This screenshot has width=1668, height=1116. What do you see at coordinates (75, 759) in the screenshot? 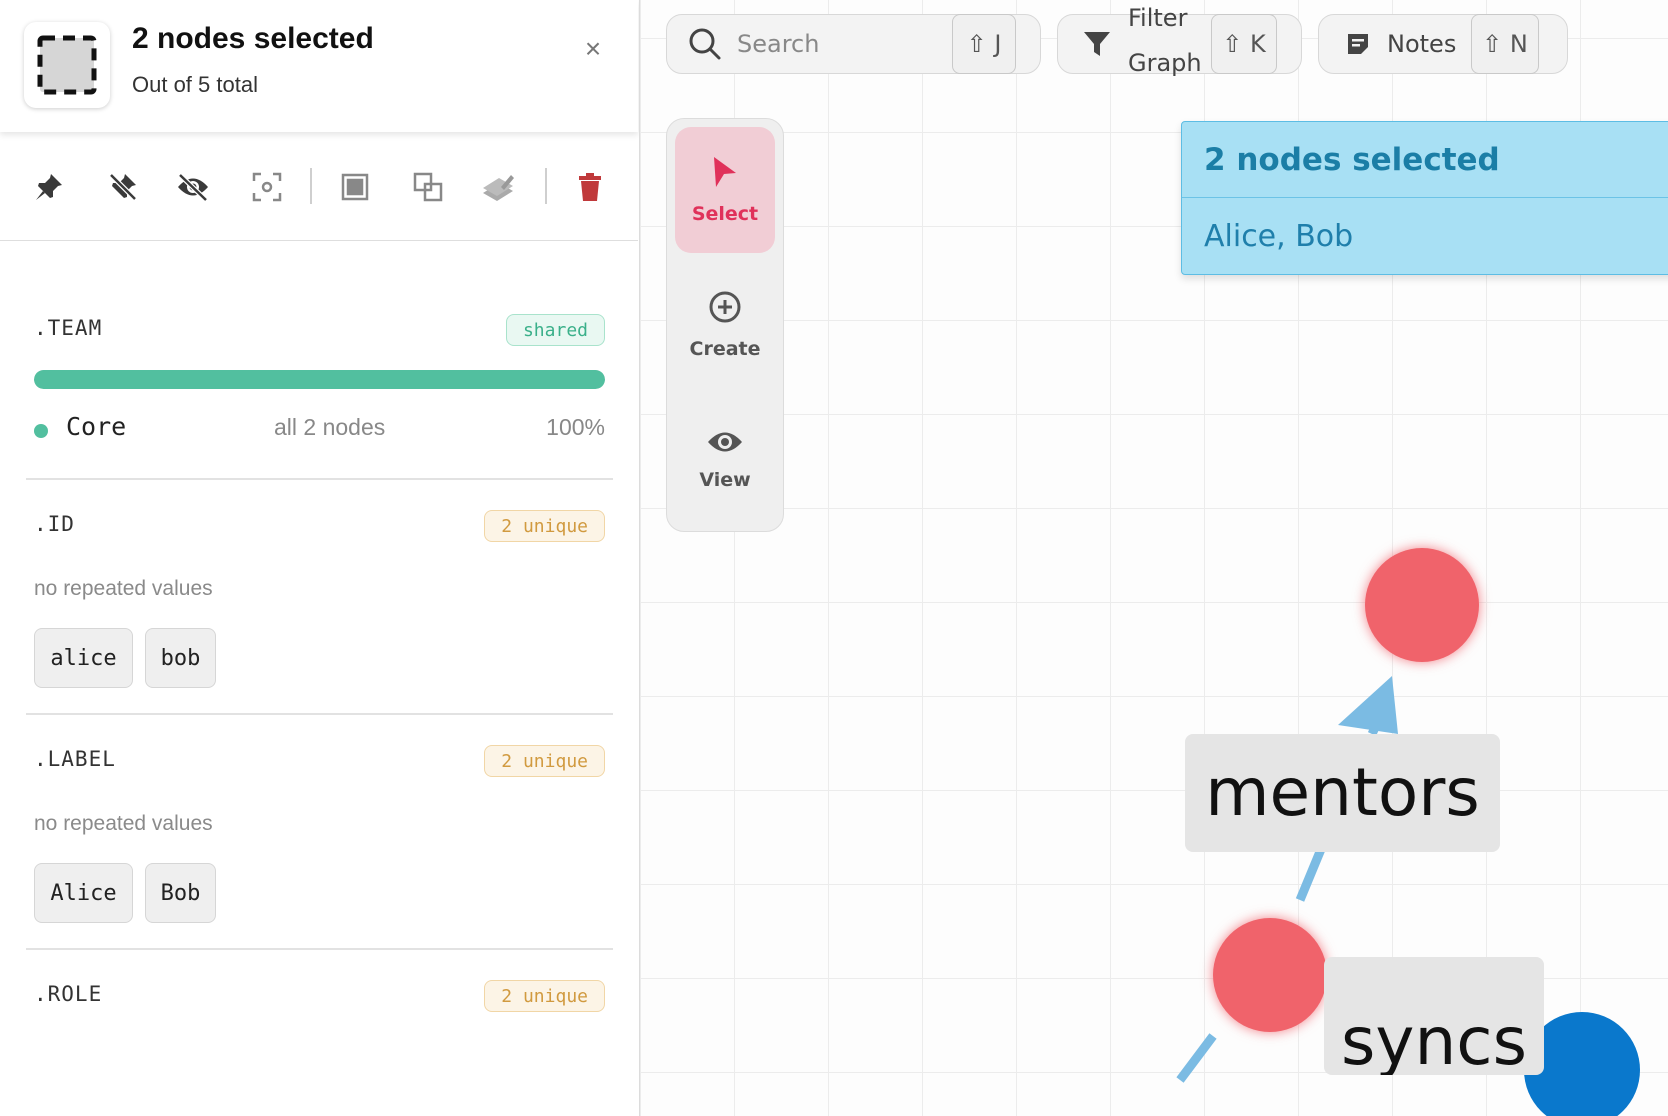
I see `property-name: .LABEL` at bounding box center [75, 759].